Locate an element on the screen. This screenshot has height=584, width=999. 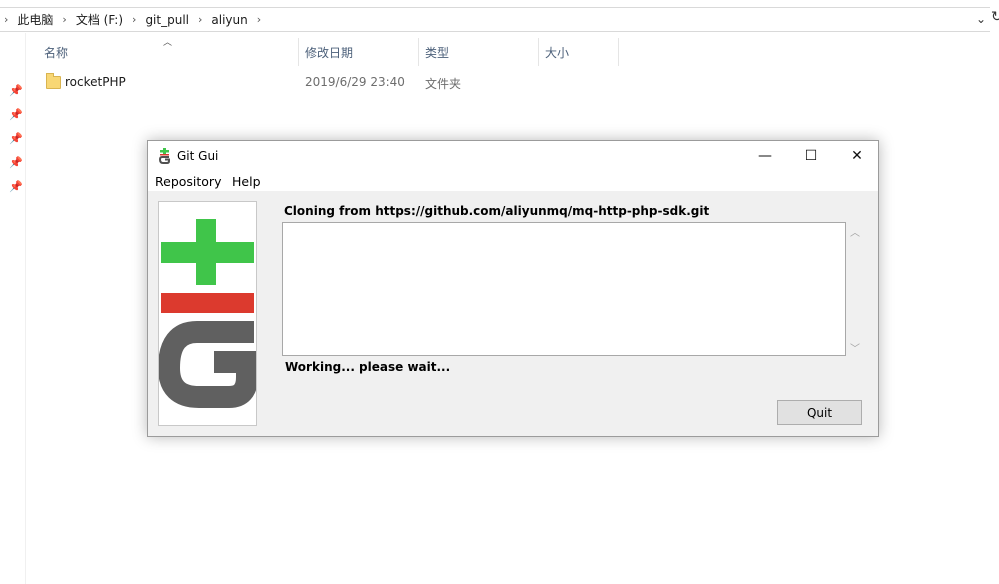
maximize-button: ☐ is located at coordinates (811, 156).